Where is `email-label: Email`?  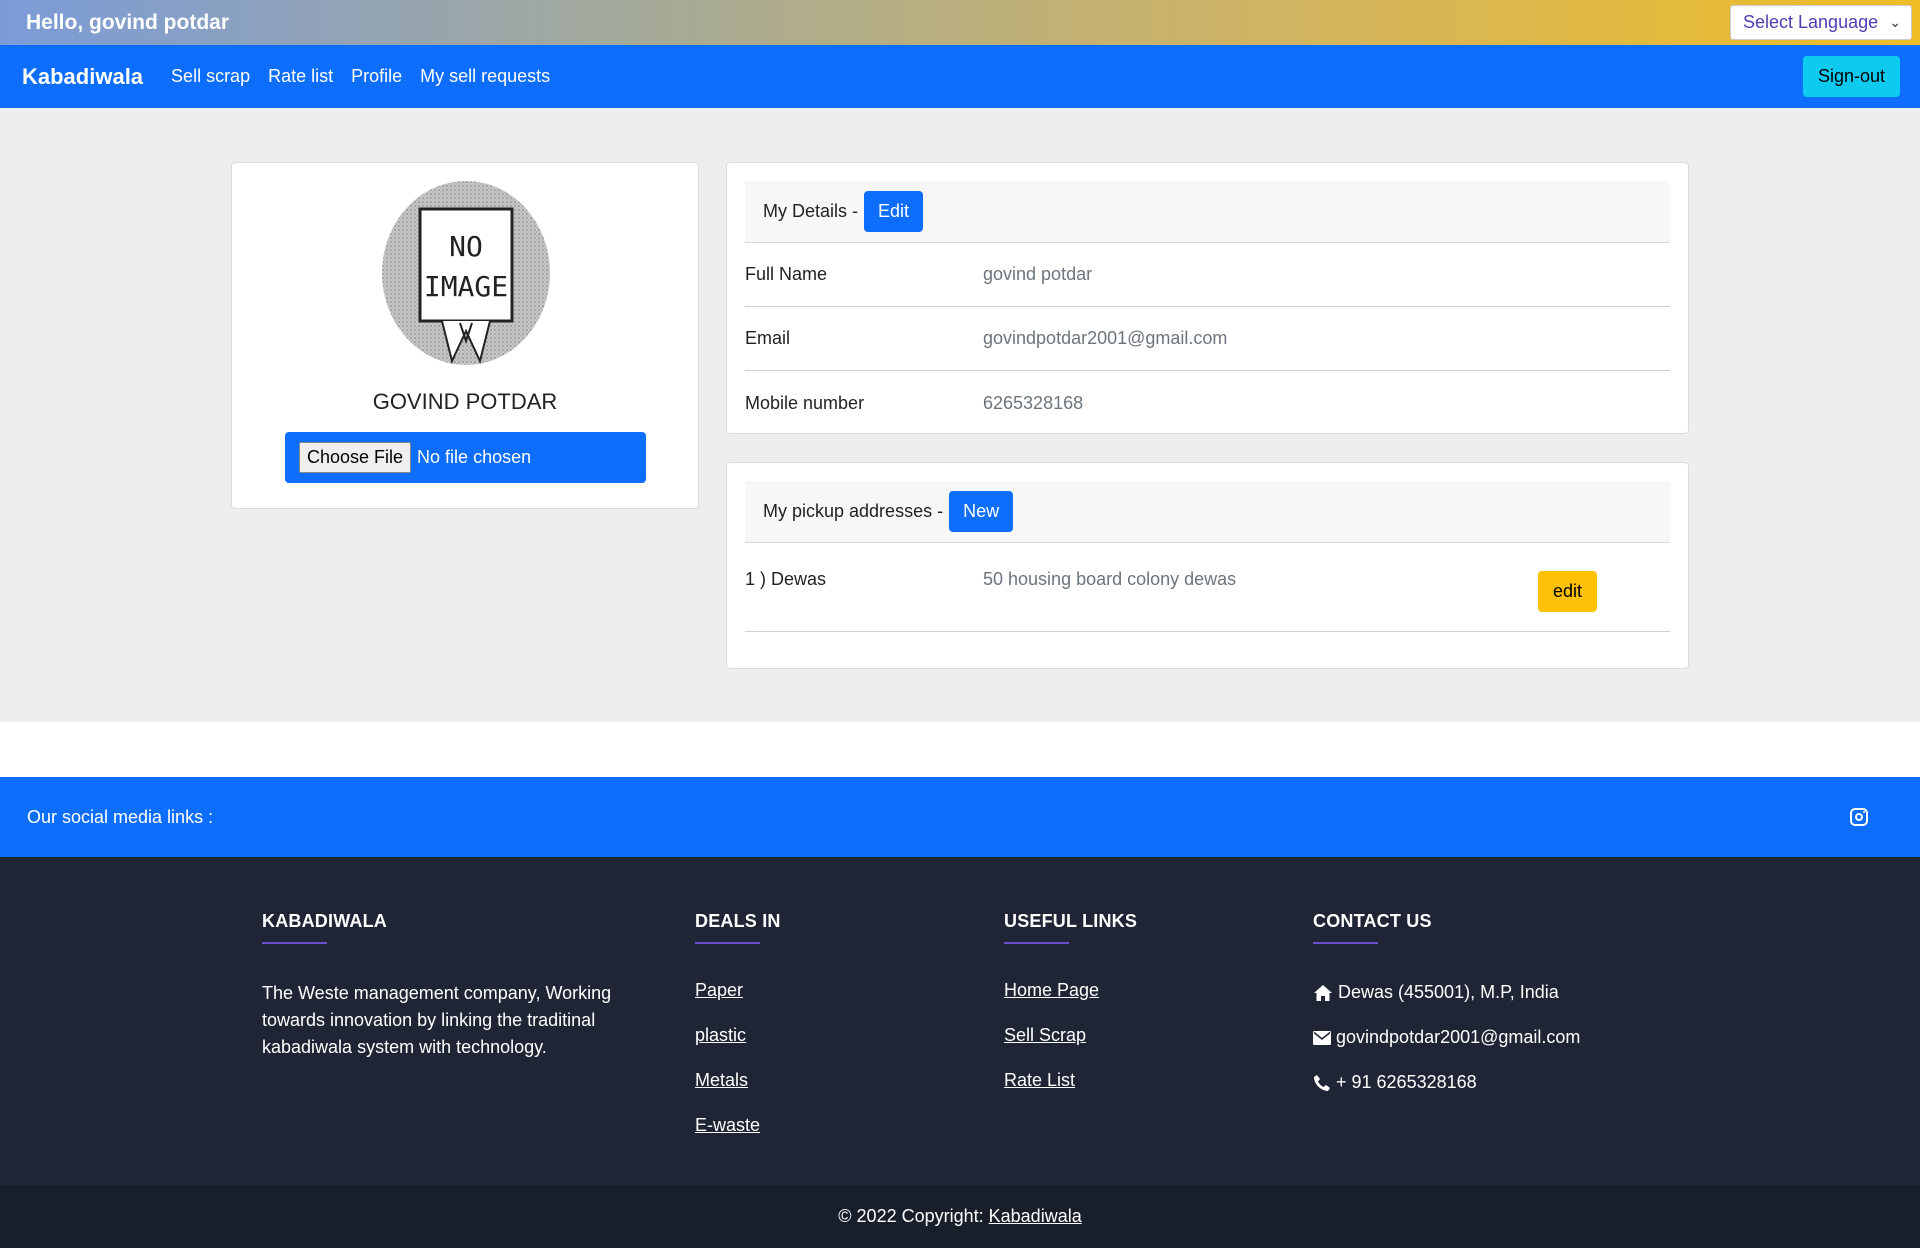 email-label: Email is located at coordinates (768, 338).